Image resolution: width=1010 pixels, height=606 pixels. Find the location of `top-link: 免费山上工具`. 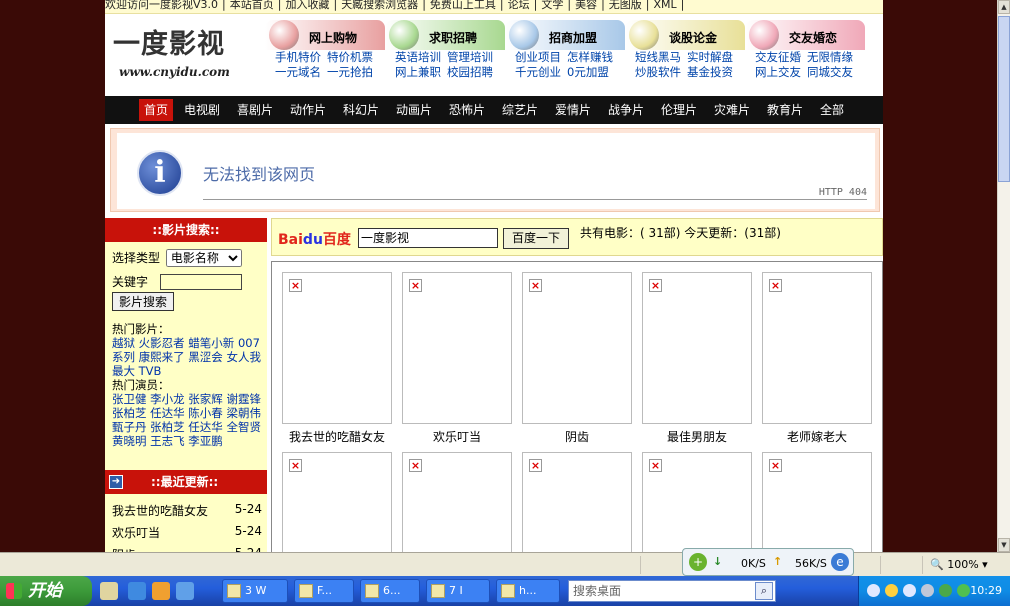

top-link: 免费山上工具 is located at coordinates (463, 5).